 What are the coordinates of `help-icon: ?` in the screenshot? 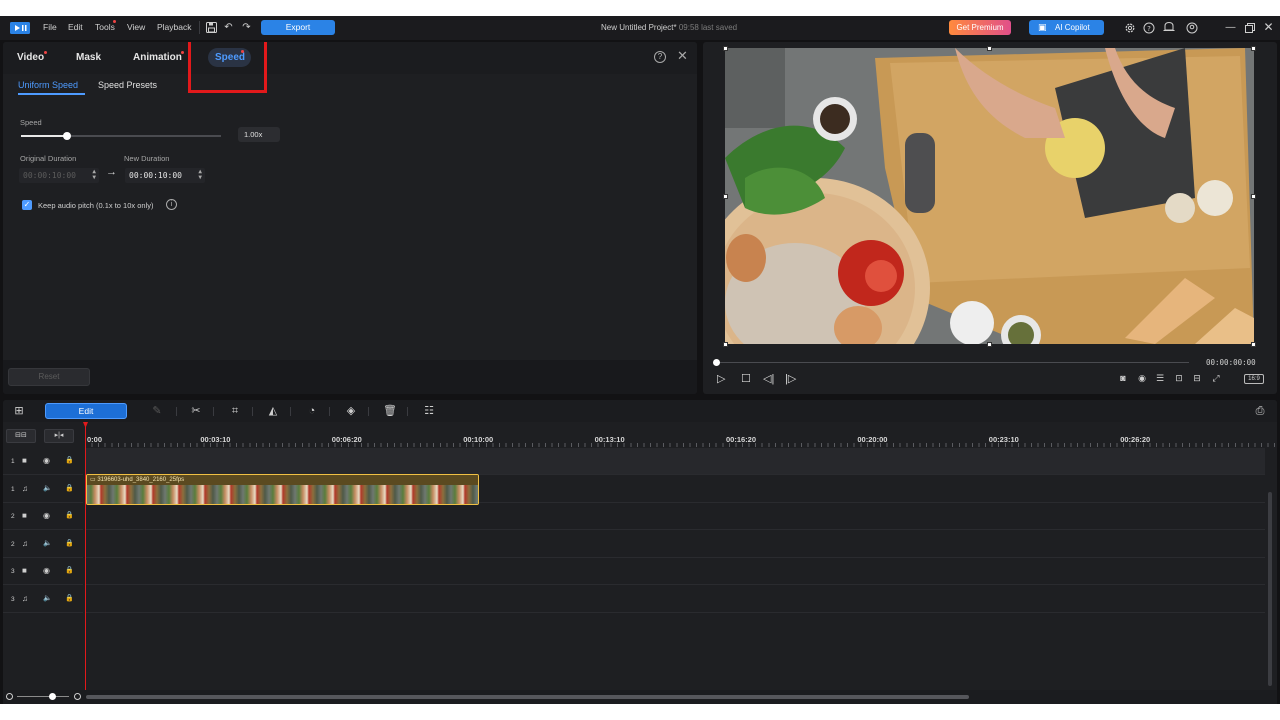 It's located at (1149, 28).